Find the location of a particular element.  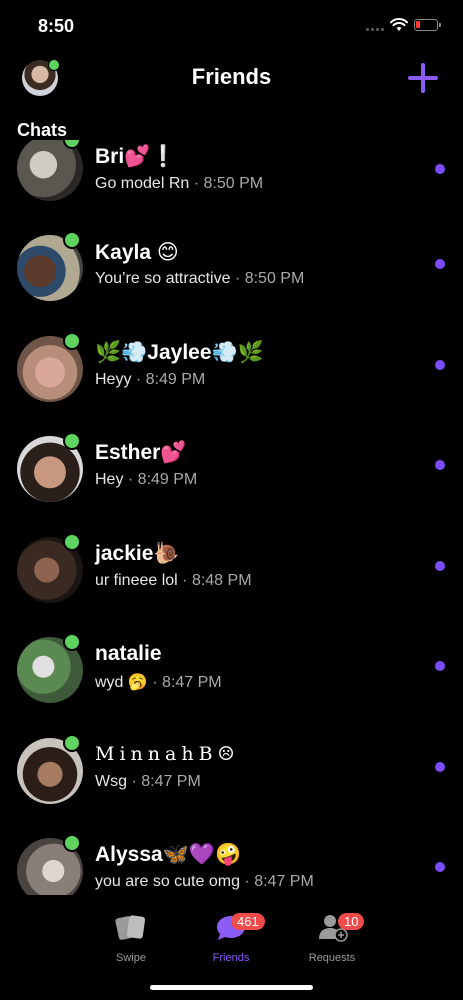

chat-row: Bri💕❕ Go model Rn · 8:50 PM is located at coordinates (231, 190).